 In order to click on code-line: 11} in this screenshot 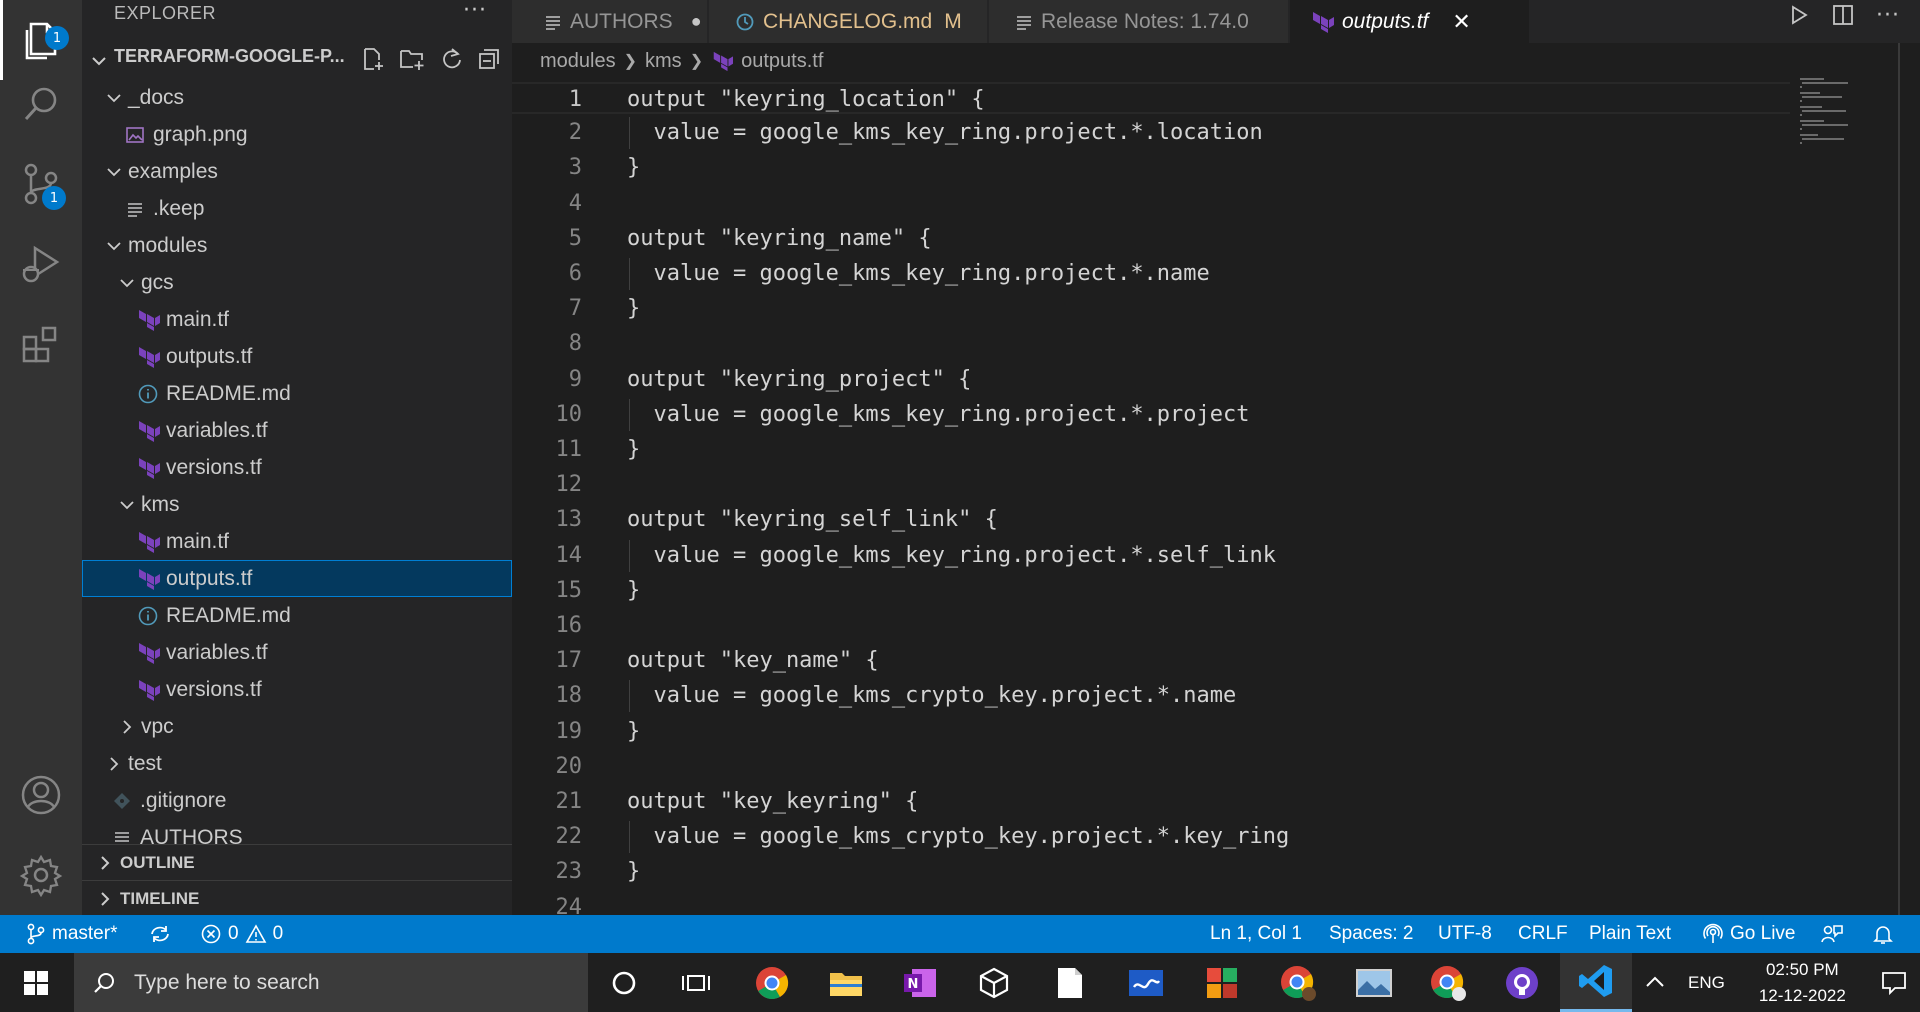, I will do `click(1151, 450)`.